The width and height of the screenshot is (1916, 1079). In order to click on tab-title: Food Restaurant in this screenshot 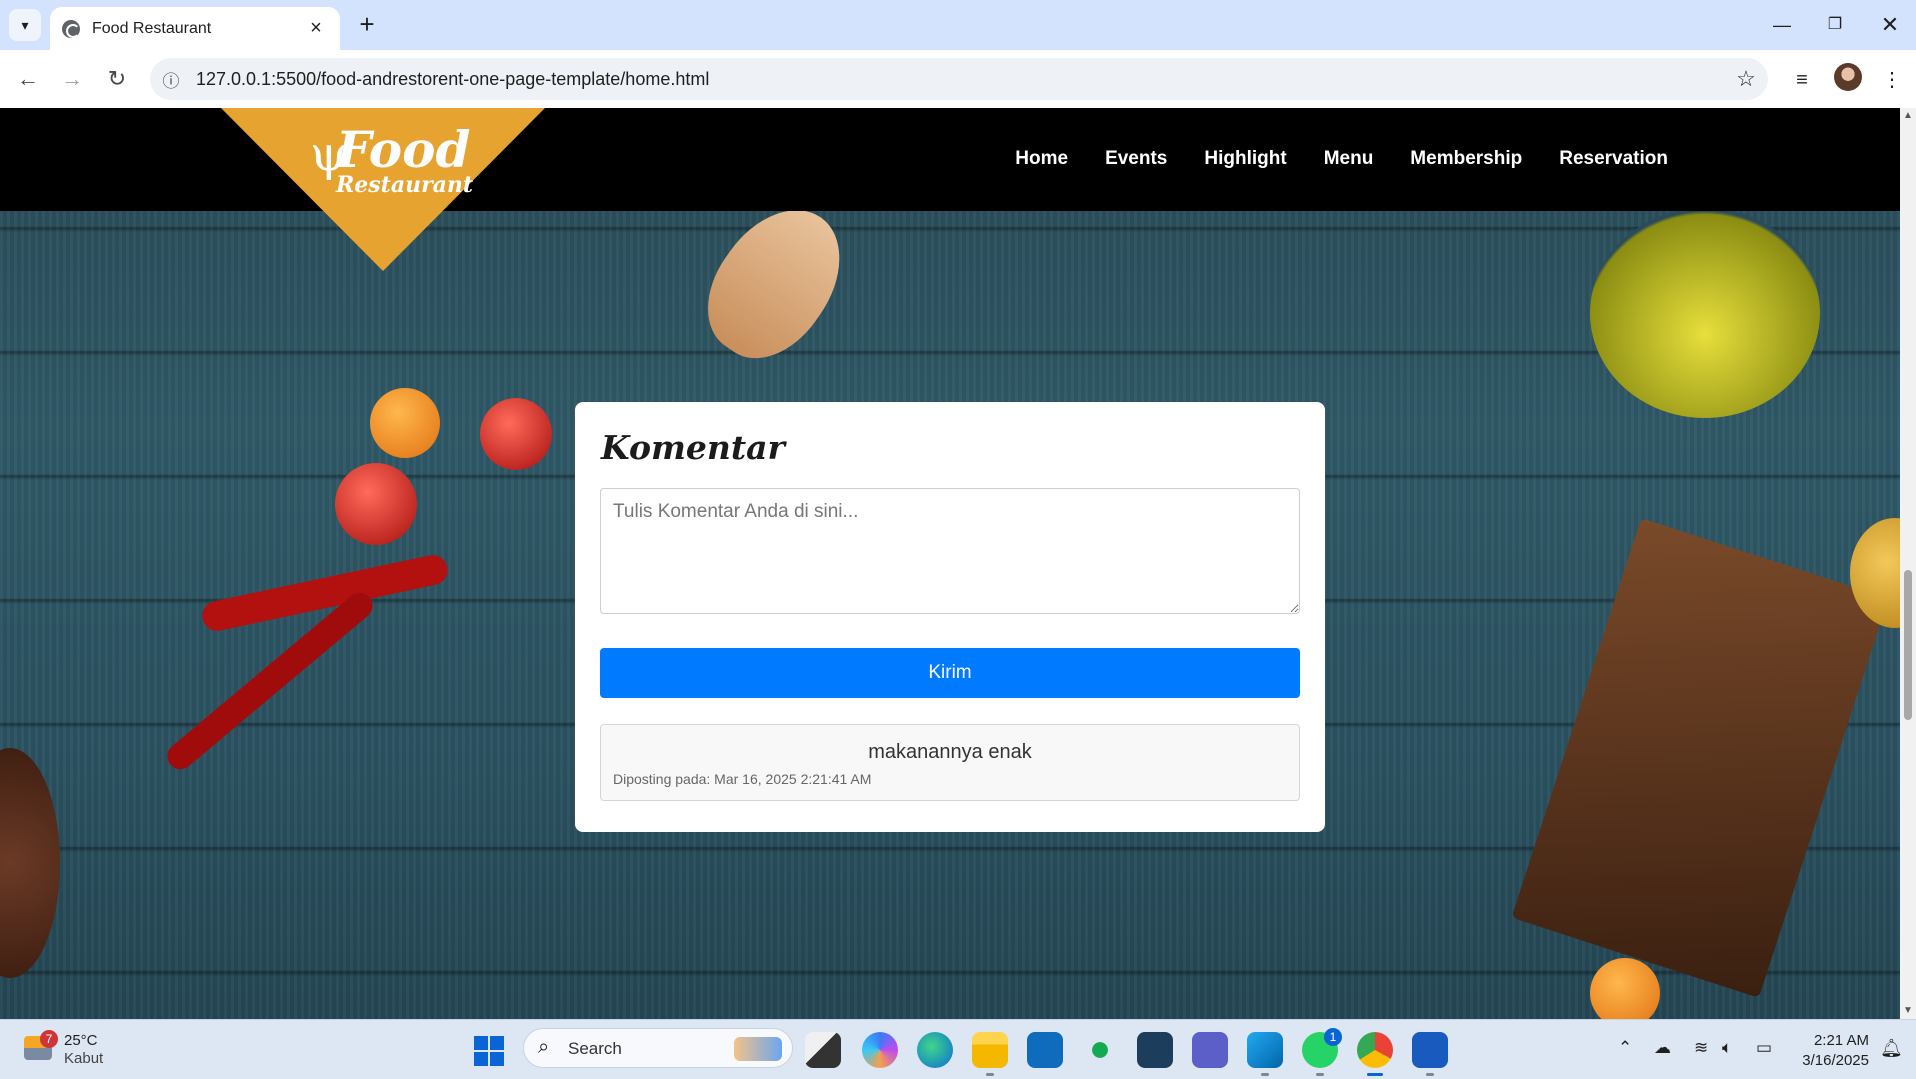, I will do `click(152, 28)`.